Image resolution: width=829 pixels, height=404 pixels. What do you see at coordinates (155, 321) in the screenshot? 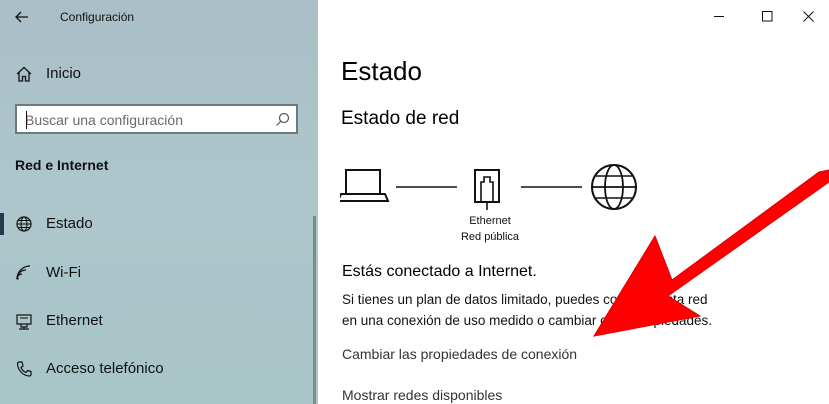
I see `sidebar-item-ethernet: Ethernet` at bounding box center [155, 321].